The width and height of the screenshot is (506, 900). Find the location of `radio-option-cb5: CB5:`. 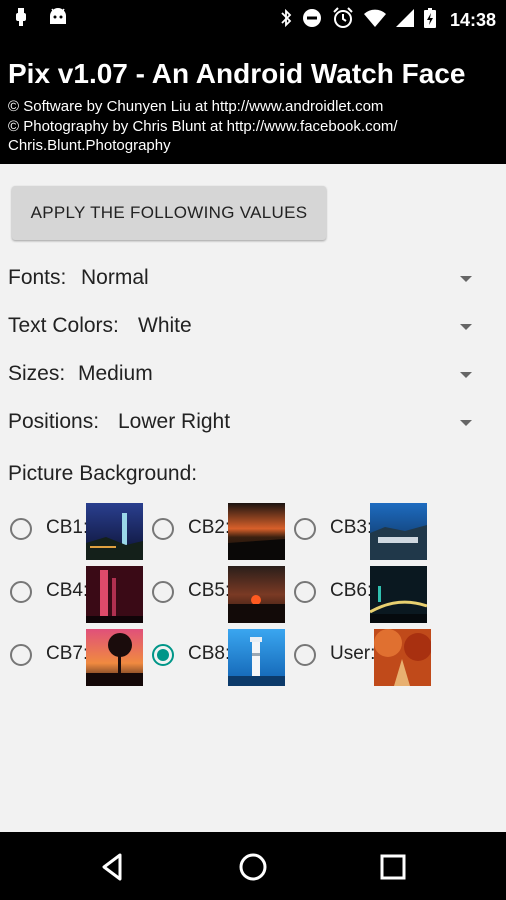

radio-option-cb5: CB5: is located at coordinates (223, 595).